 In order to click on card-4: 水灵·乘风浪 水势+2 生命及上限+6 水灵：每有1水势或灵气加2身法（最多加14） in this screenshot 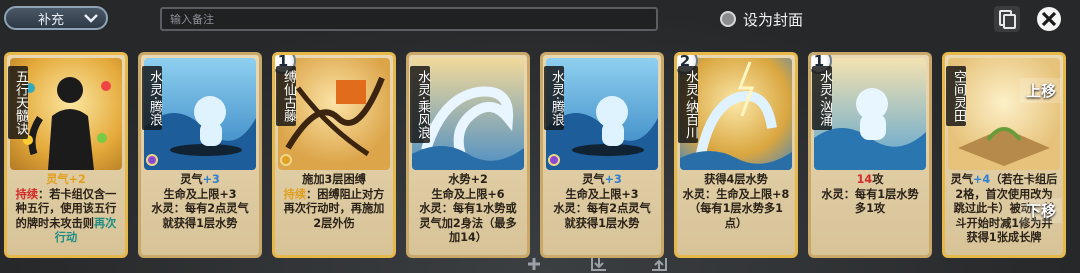, I will do `click(468, 155)`.